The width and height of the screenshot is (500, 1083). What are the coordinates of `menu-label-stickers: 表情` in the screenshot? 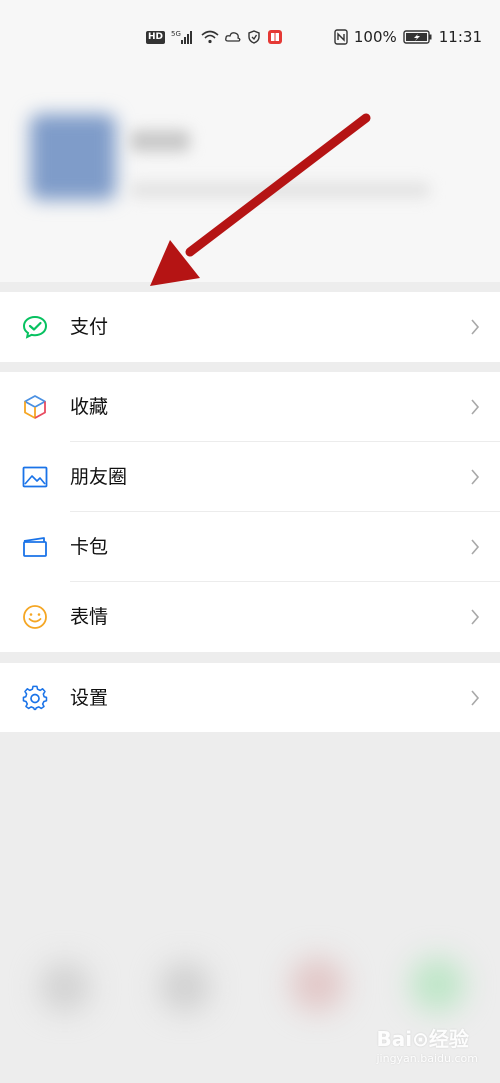 It's located at (89, 617).